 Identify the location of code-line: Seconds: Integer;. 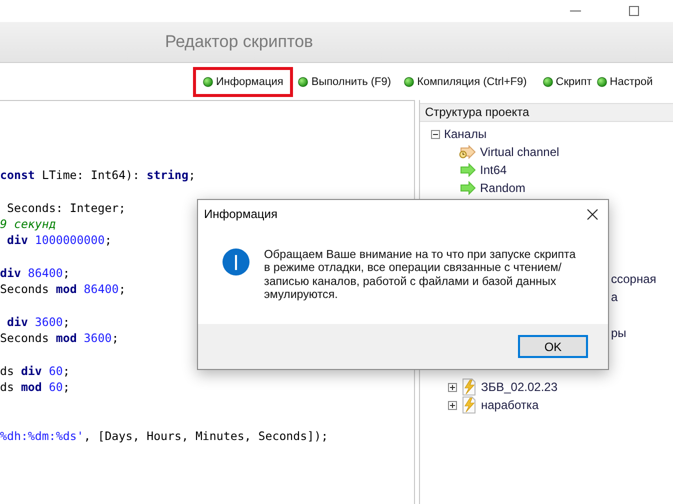
(66, 208).